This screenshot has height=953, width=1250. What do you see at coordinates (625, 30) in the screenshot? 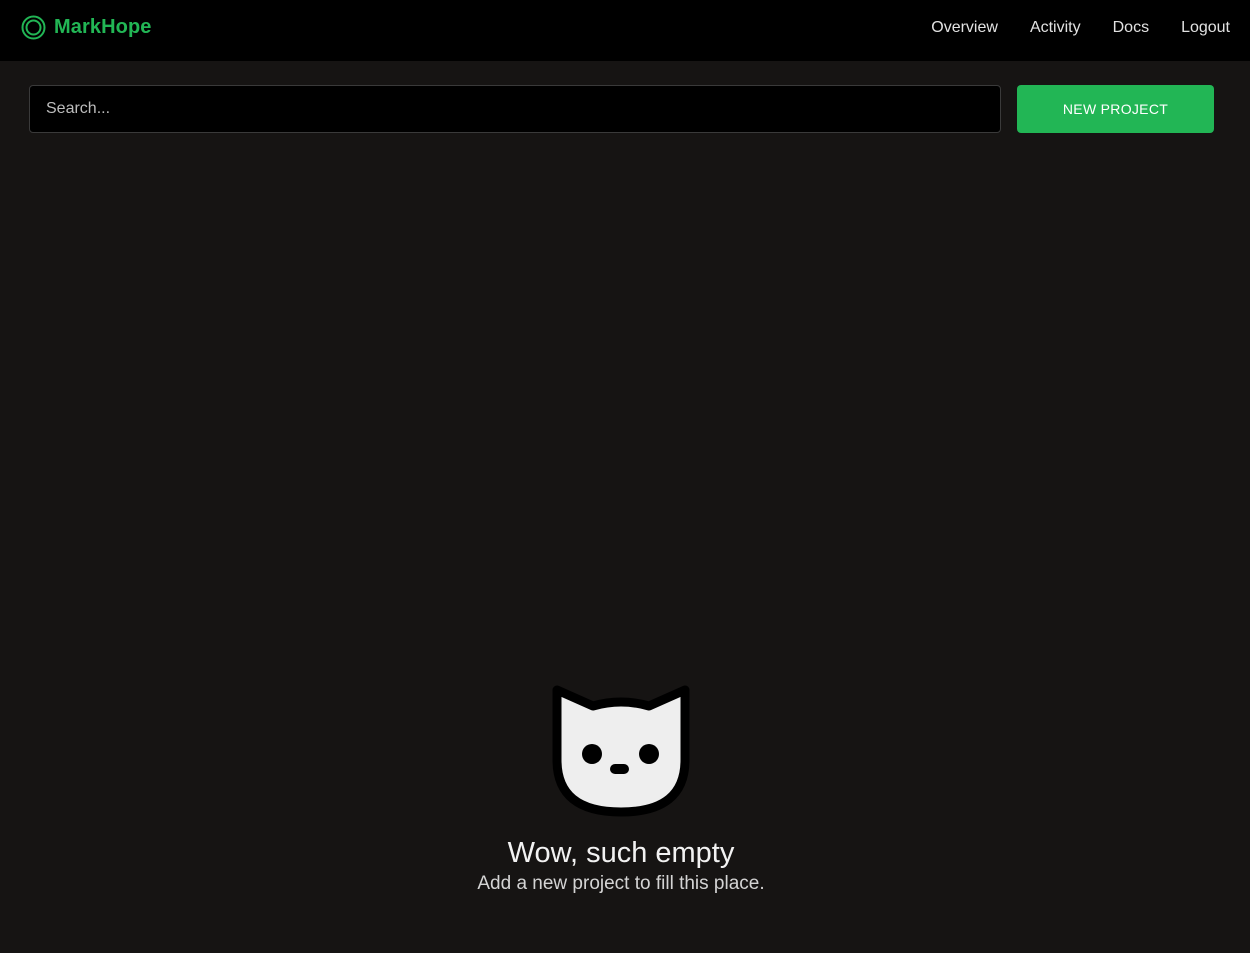
I see `top-navbar: MarkHope Overview Activity Docs Logout` at bounding box center [625, 30].